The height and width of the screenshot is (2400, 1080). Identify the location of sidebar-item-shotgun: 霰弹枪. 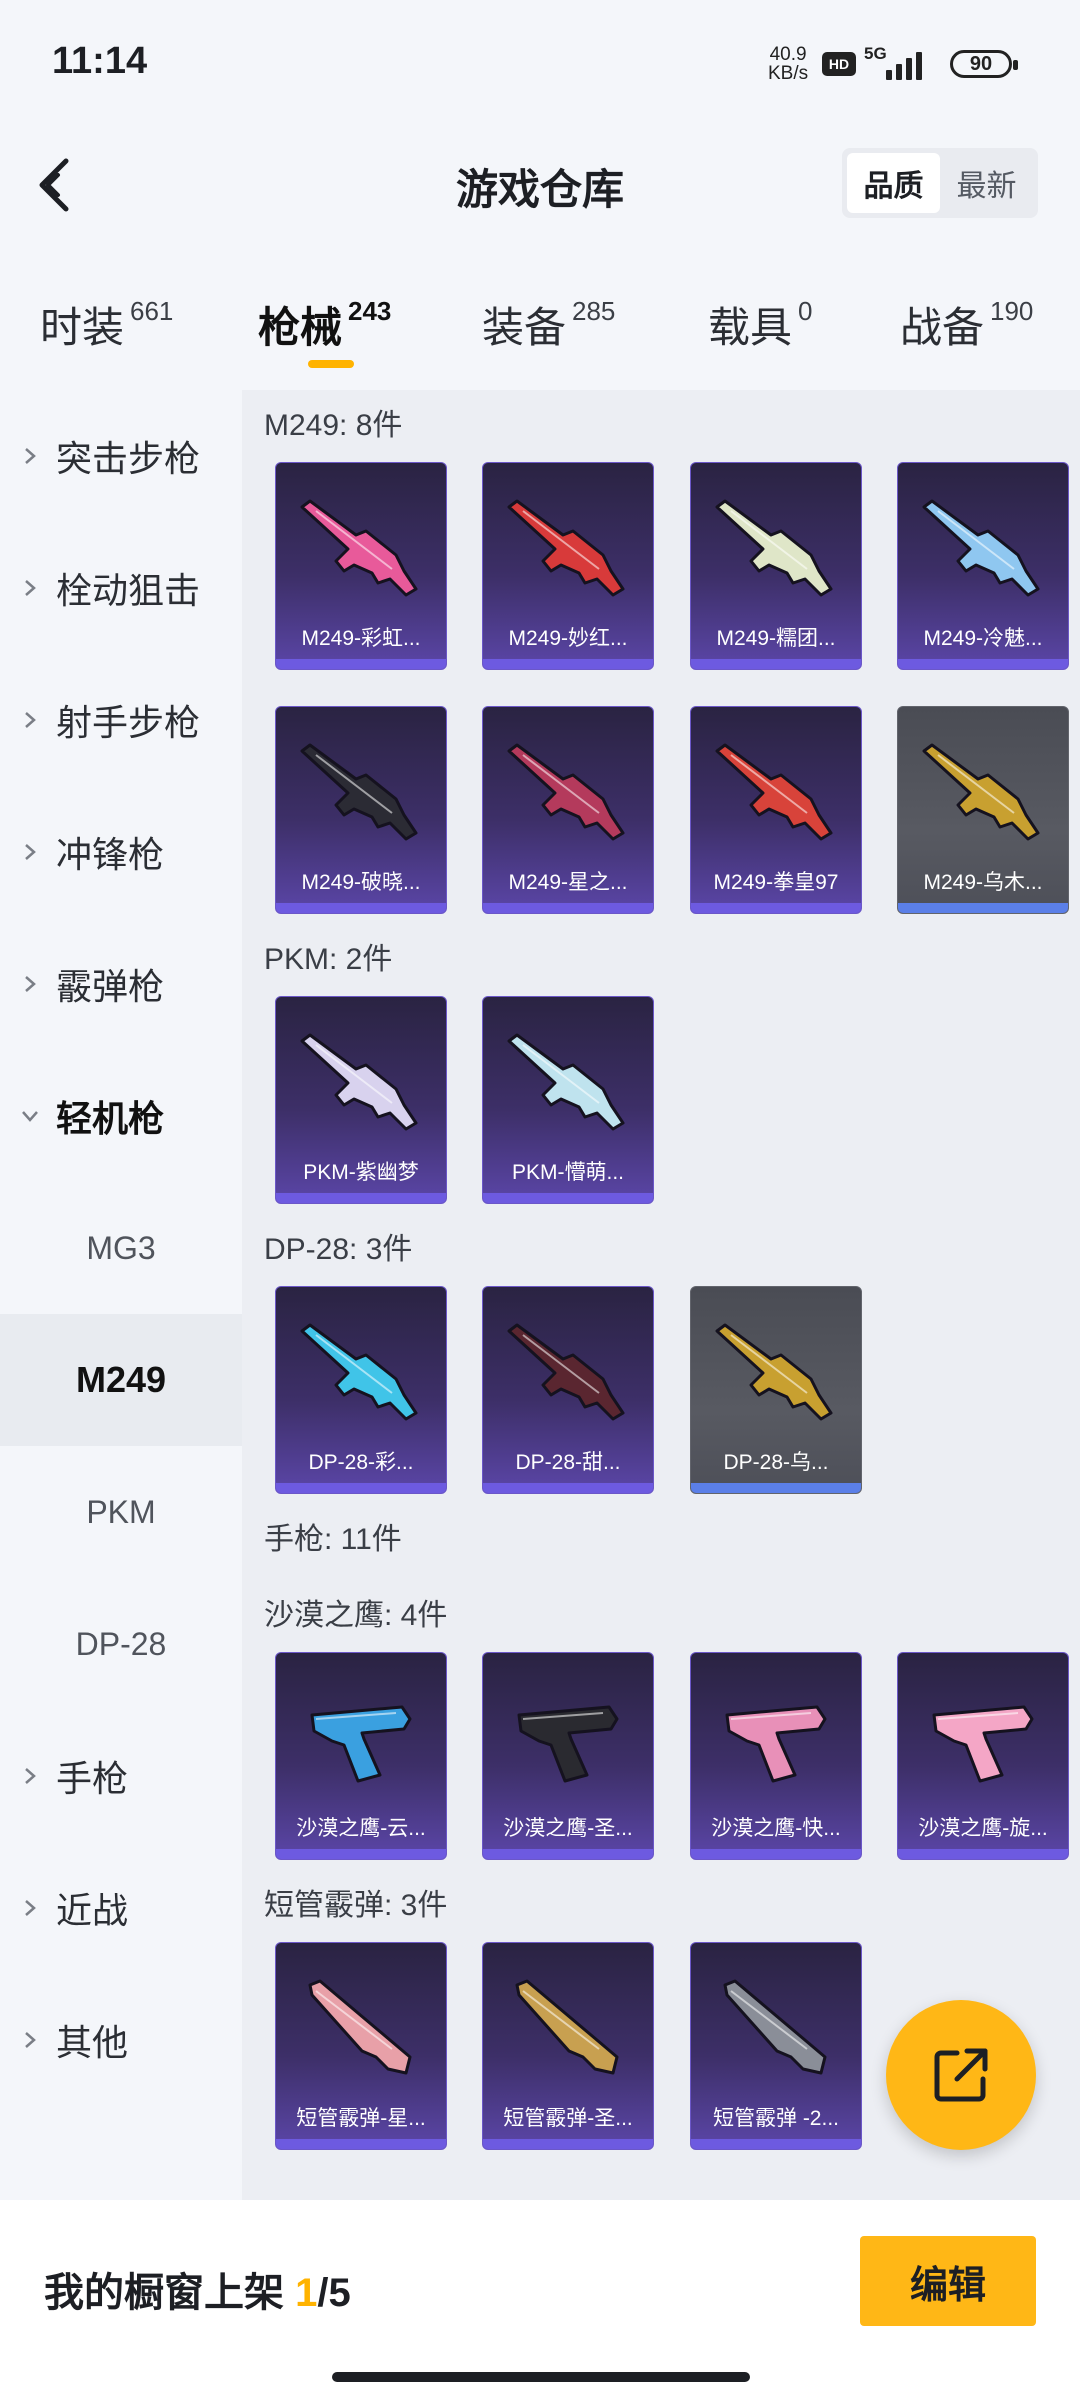
(121, 984).